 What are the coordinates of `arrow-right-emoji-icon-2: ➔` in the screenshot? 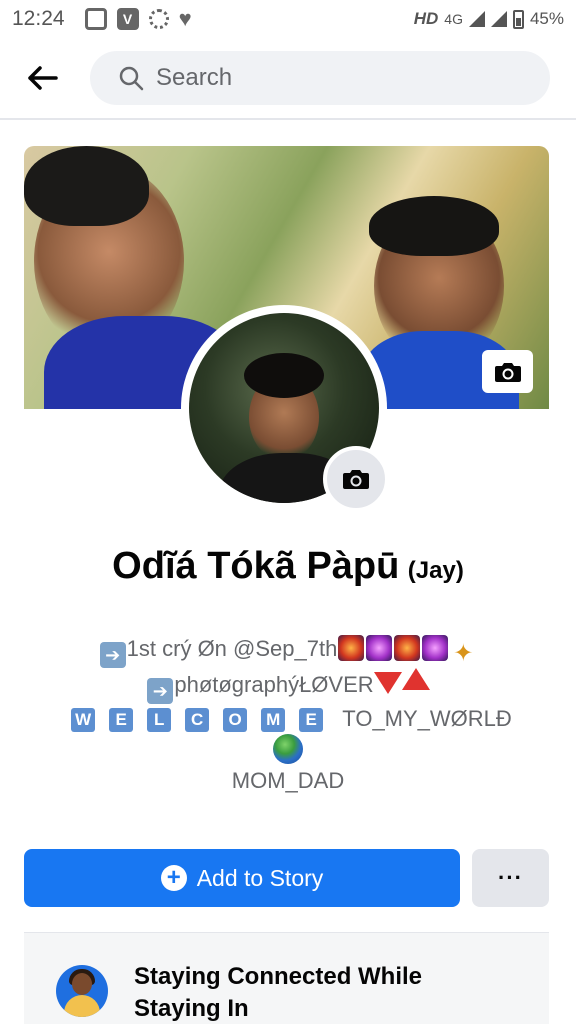 It's located at (160, 691).